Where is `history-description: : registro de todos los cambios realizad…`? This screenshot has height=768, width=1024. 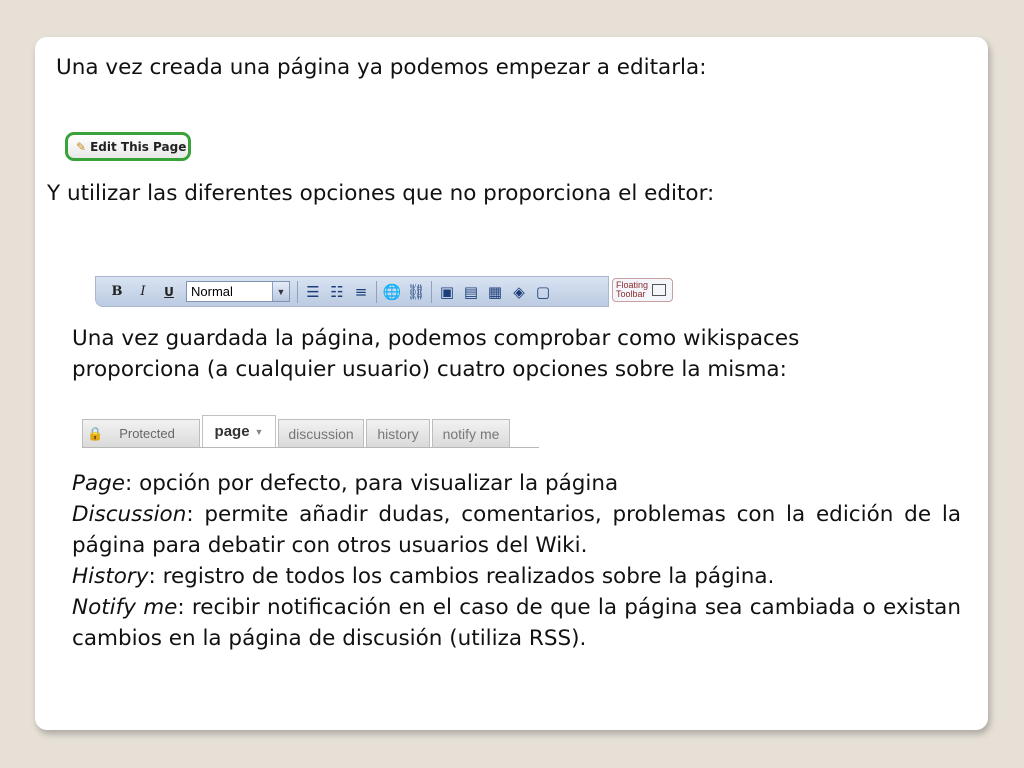
history-description: : registro de todos los cambios realizad… is located at coordinates (461, 576).